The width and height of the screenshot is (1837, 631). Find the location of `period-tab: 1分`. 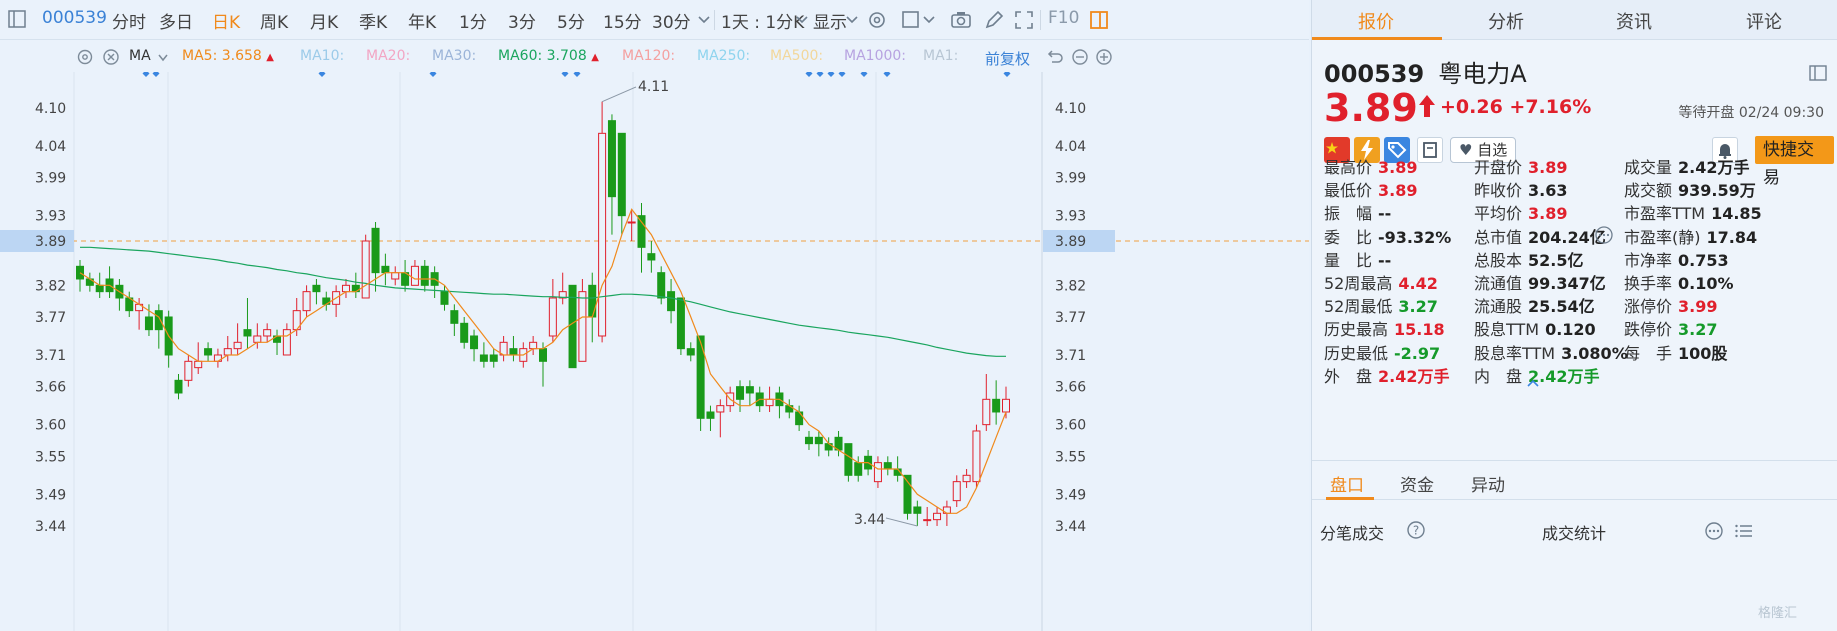

period-tab: 1分 is located at coordinates (473, 20).